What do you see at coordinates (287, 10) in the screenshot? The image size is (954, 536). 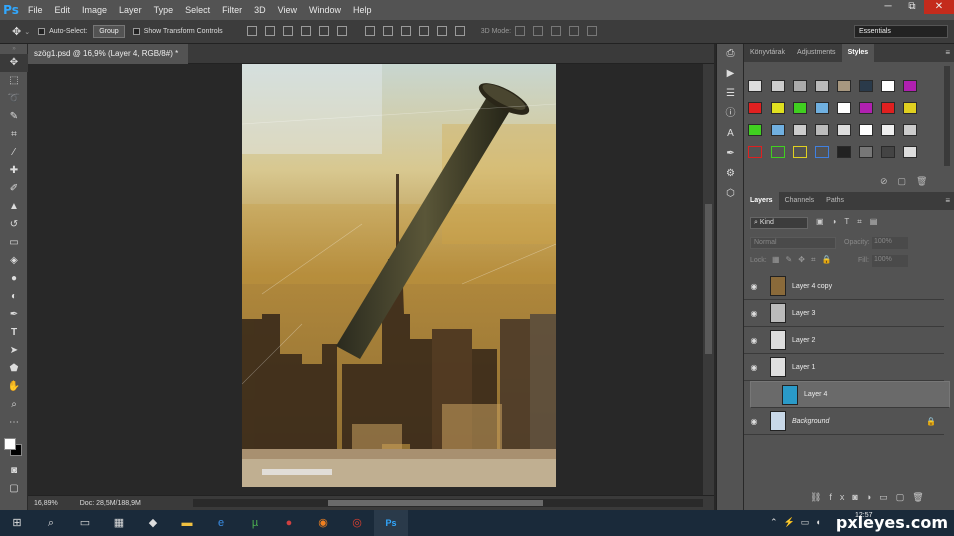 I see `menu-view: View` at bounding box center [287, 10].